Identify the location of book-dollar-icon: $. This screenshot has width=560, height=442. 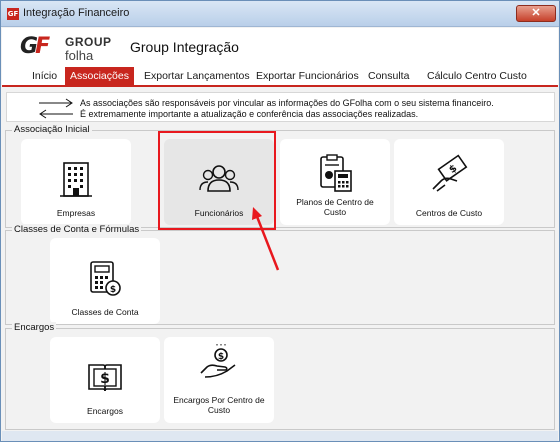
(105, 378).